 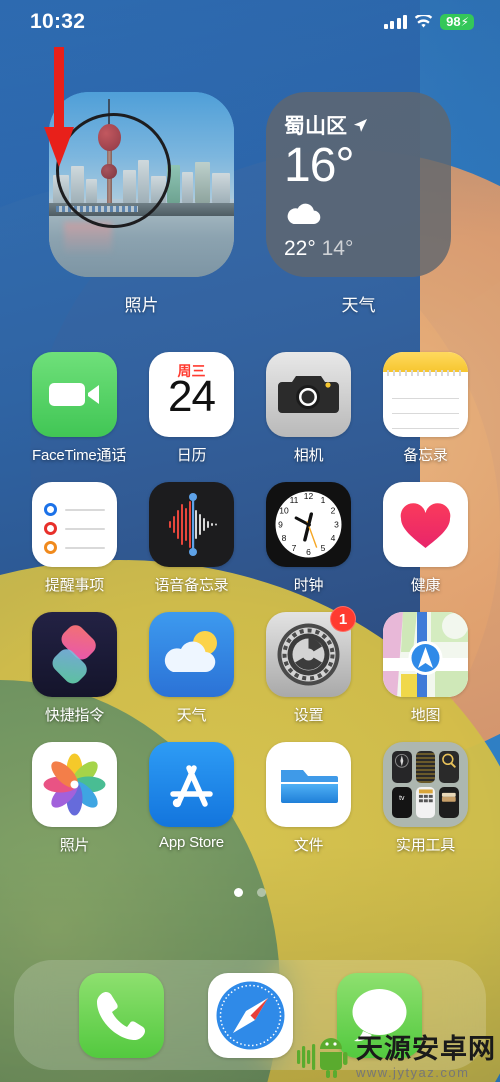 I want to click on app-health: 健康, so click(x=425, y=538).